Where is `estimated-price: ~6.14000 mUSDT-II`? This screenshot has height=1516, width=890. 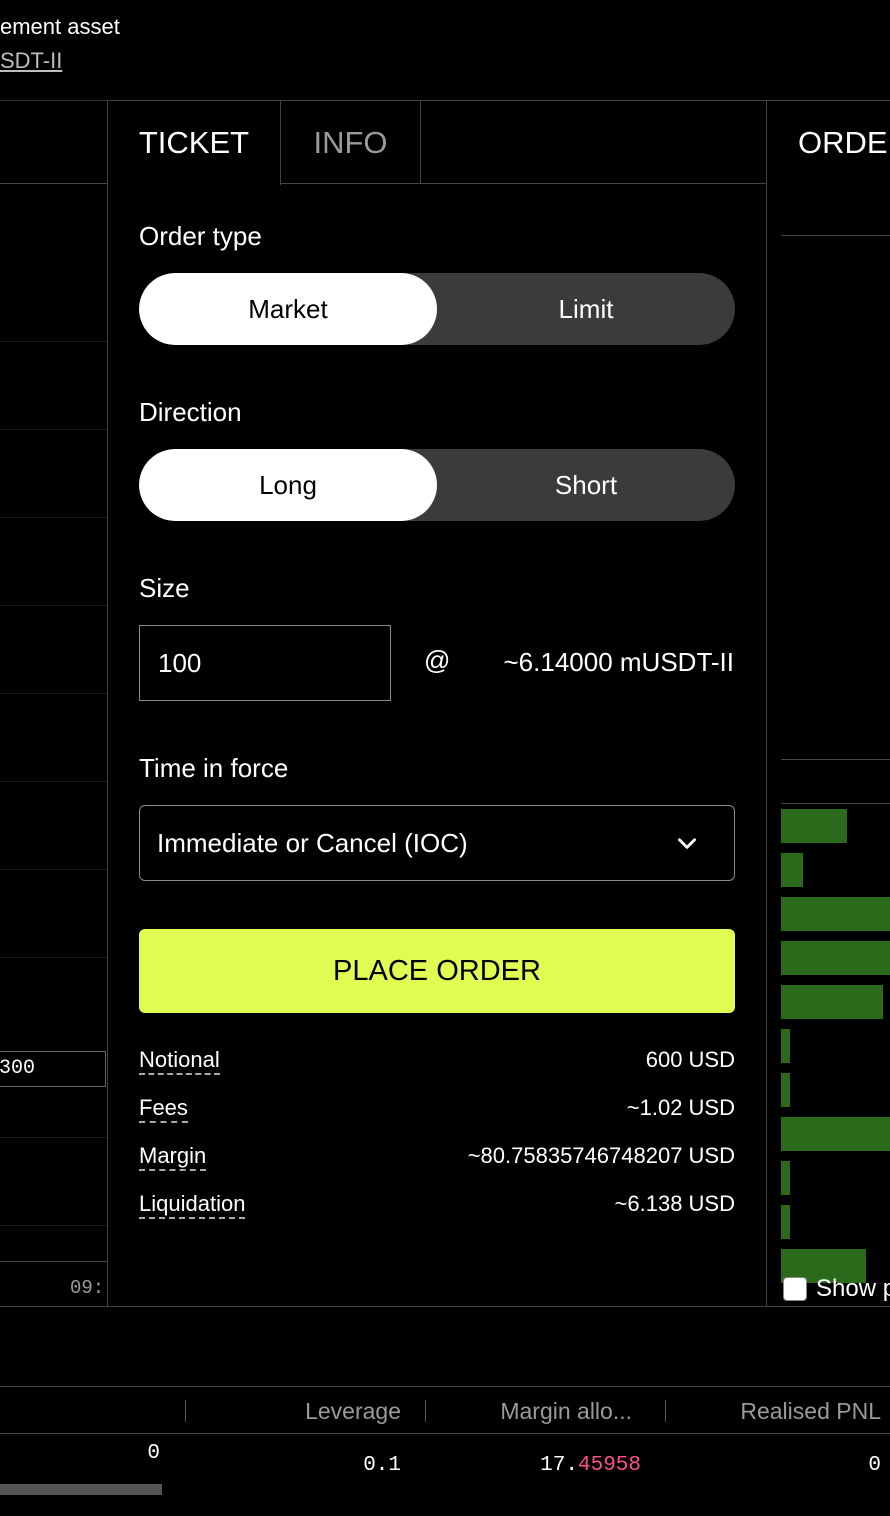 estimated-price: ~6.14000 mUSDT-II is located at coordinates (619, 662).